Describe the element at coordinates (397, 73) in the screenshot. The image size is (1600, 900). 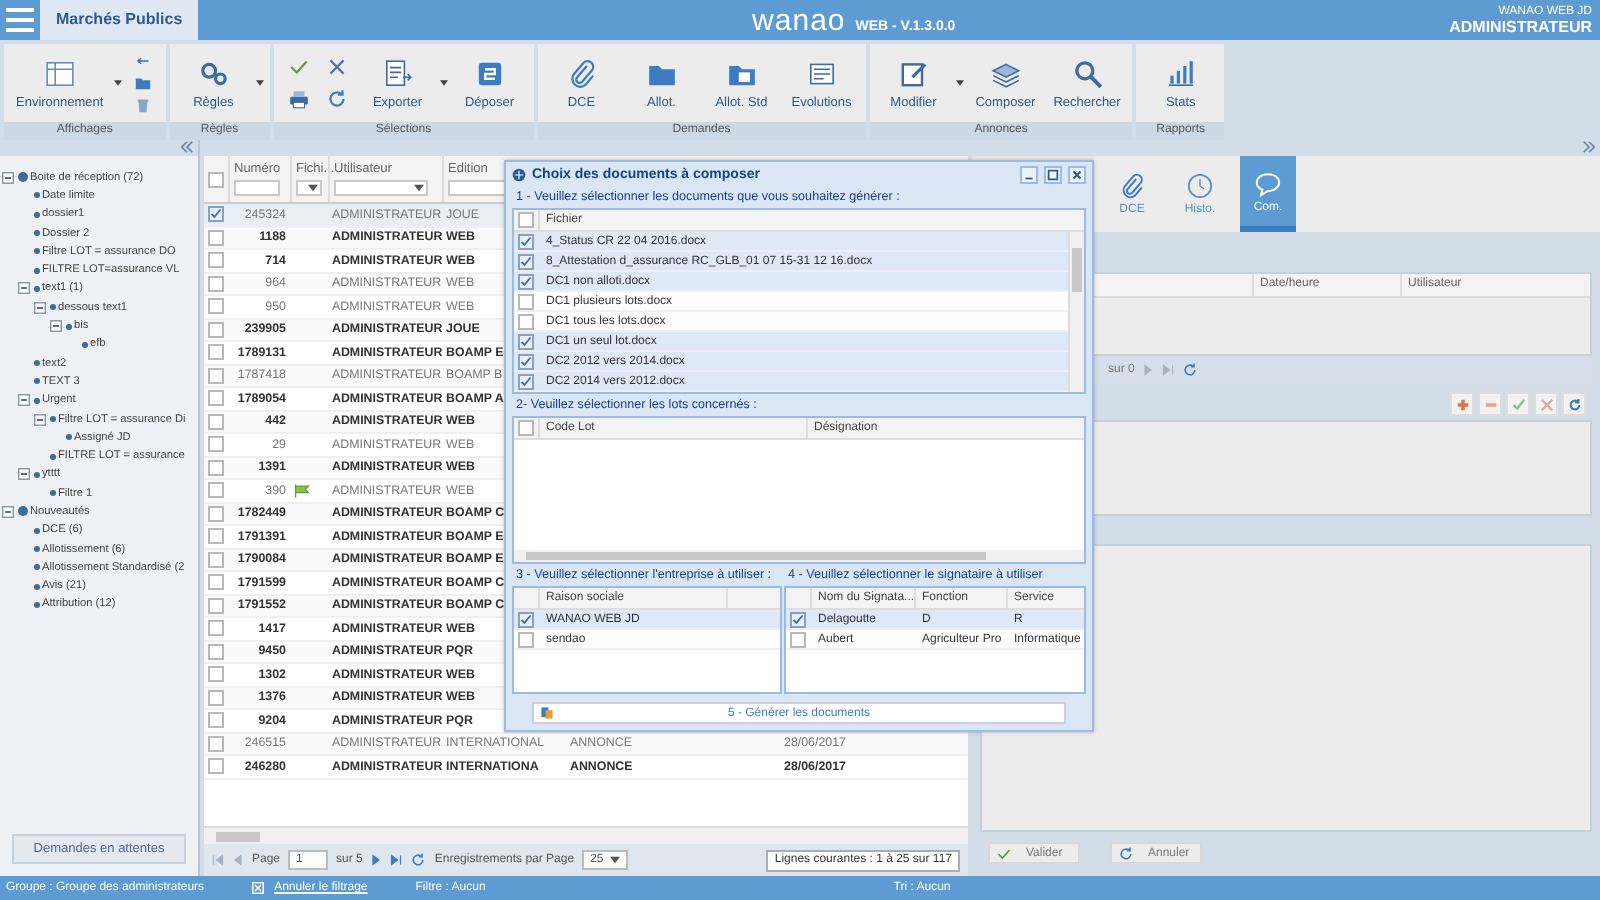
I see `export-icon` at that location.